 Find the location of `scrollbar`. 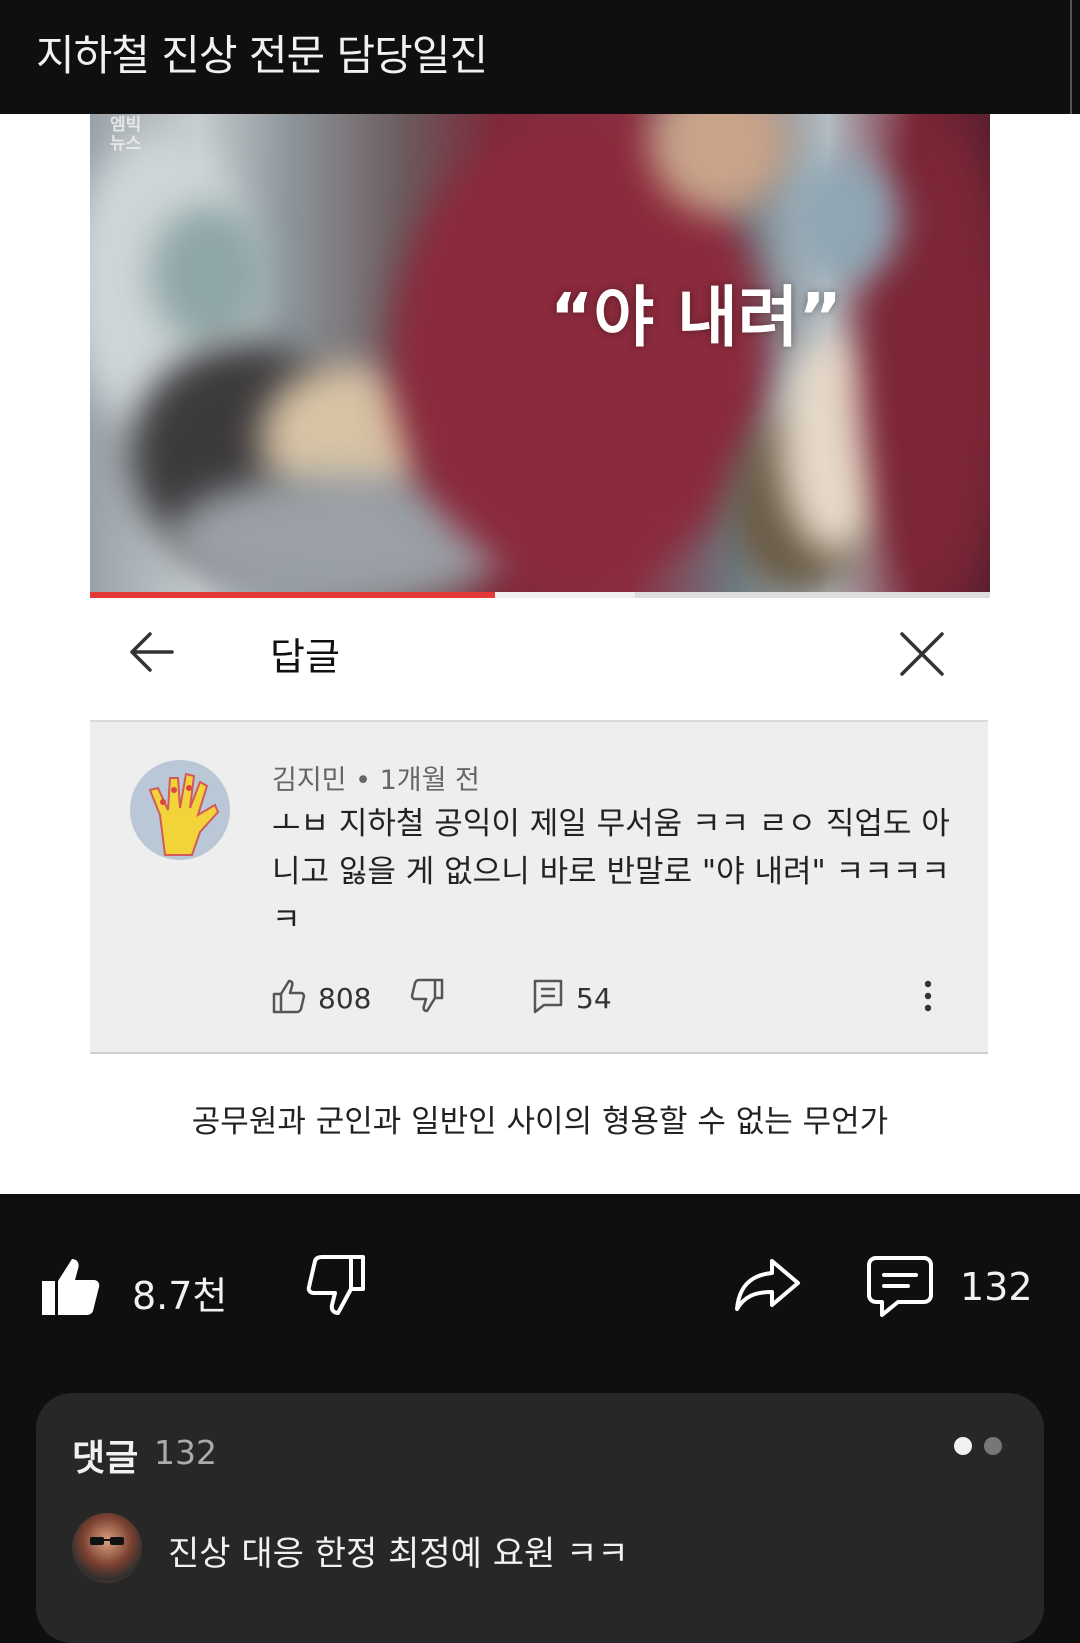

scrollbar is located at coordinates (1075, 61).